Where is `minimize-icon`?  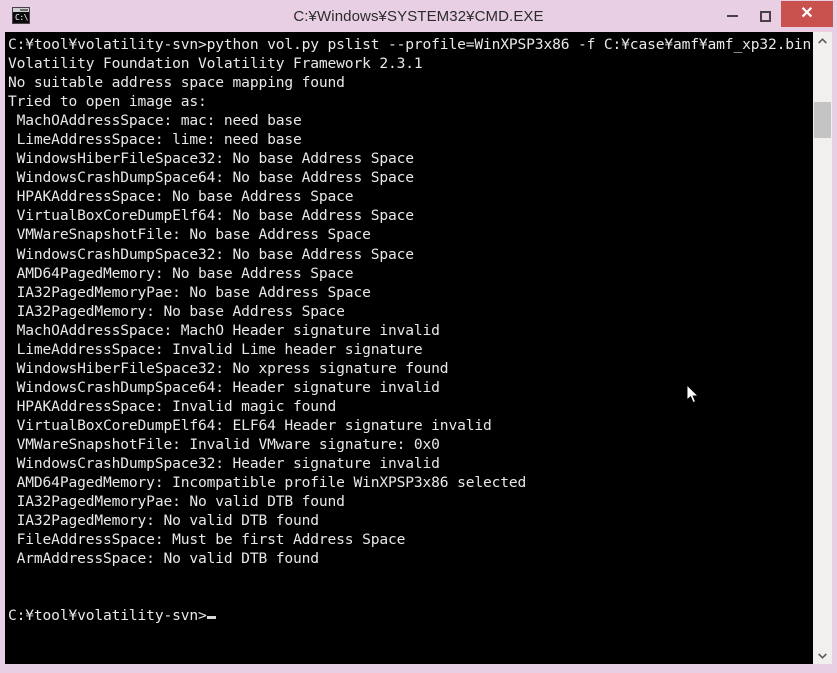
minimize-icon is located at coordinates (732, 16).